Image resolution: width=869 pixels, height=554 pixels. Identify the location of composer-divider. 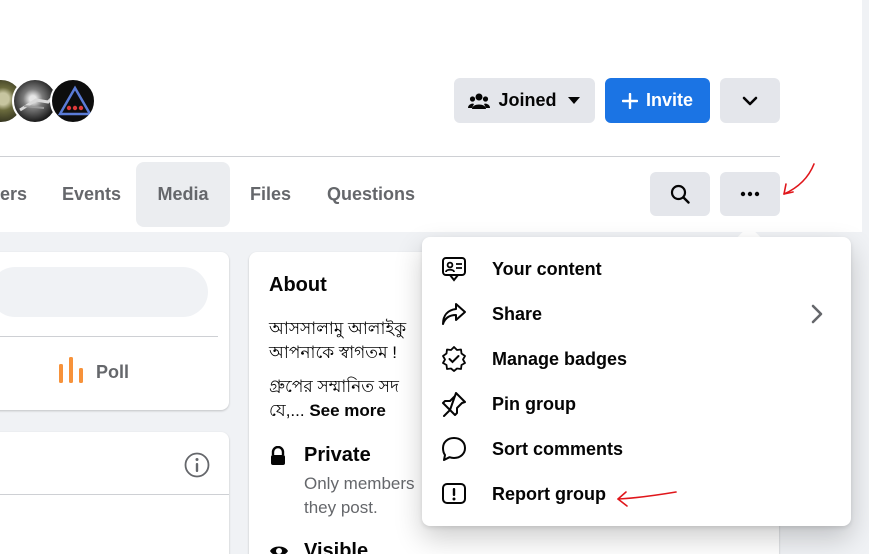
(109, 336).